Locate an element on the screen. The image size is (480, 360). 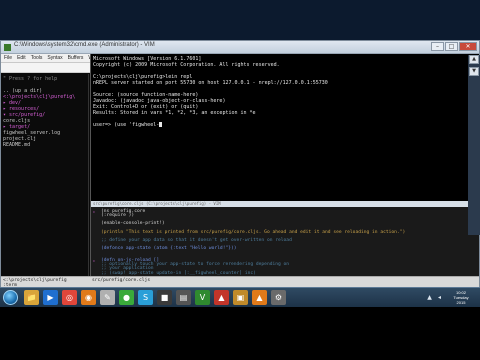
tree-line: README.md is located at coordinates (16, 145).